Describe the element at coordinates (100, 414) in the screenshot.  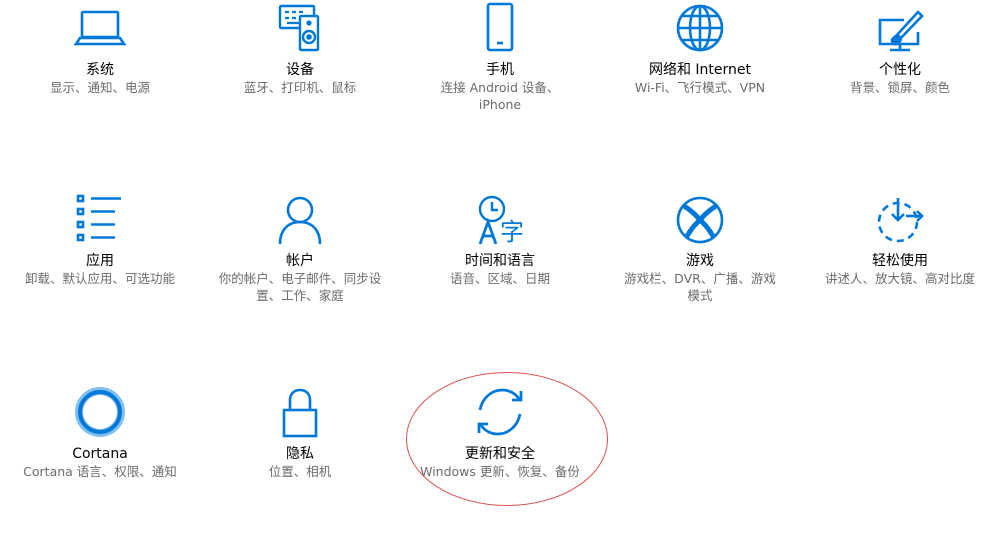
I see `cortana-circle-icon` at that location.